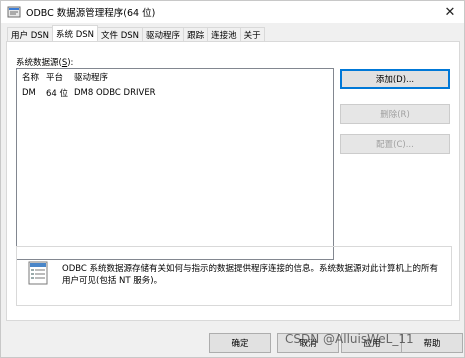 The width and height of the screenshot is (465, 358). Describe the element at coordinates (395, 114) in the screenshot. I see `remove-button: 删除(R)` at that location.